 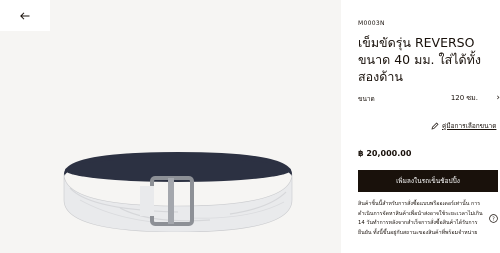 I want to click on chevron-right-icon: ›, so click(x=498, y=98).